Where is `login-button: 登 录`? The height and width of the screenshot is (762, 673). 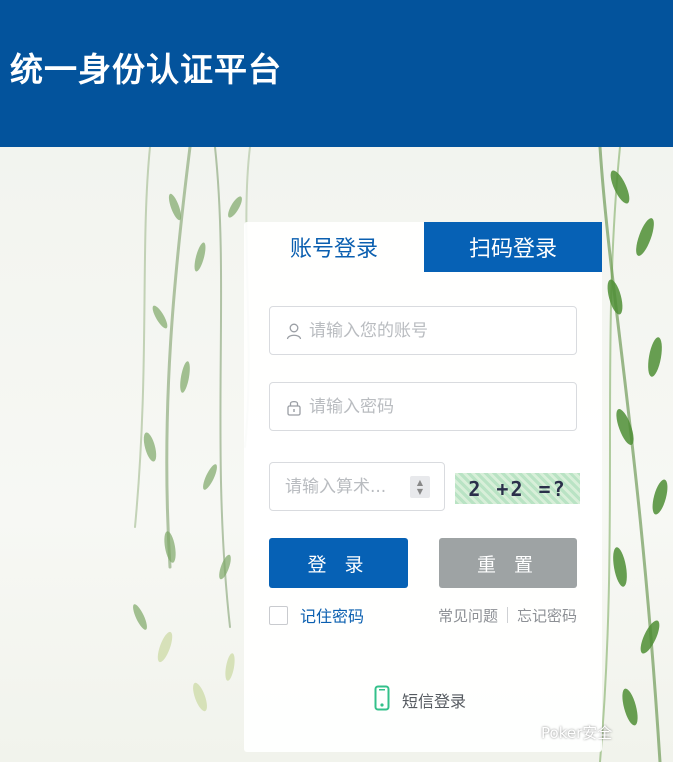
login-button: 登 录 is located at coordinates (338, 563).